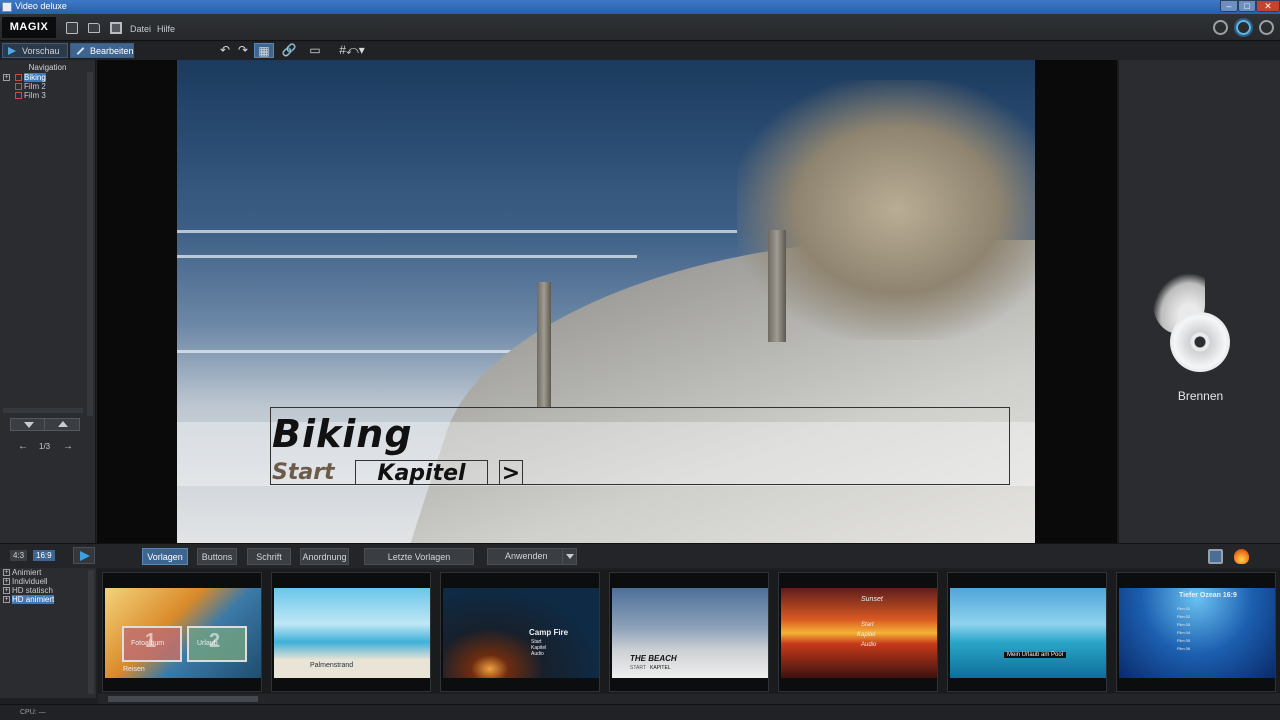 This screenshot has height=720, width=1280. I want to click on ratio-16-9-button: 16:9, so click(44, 555).